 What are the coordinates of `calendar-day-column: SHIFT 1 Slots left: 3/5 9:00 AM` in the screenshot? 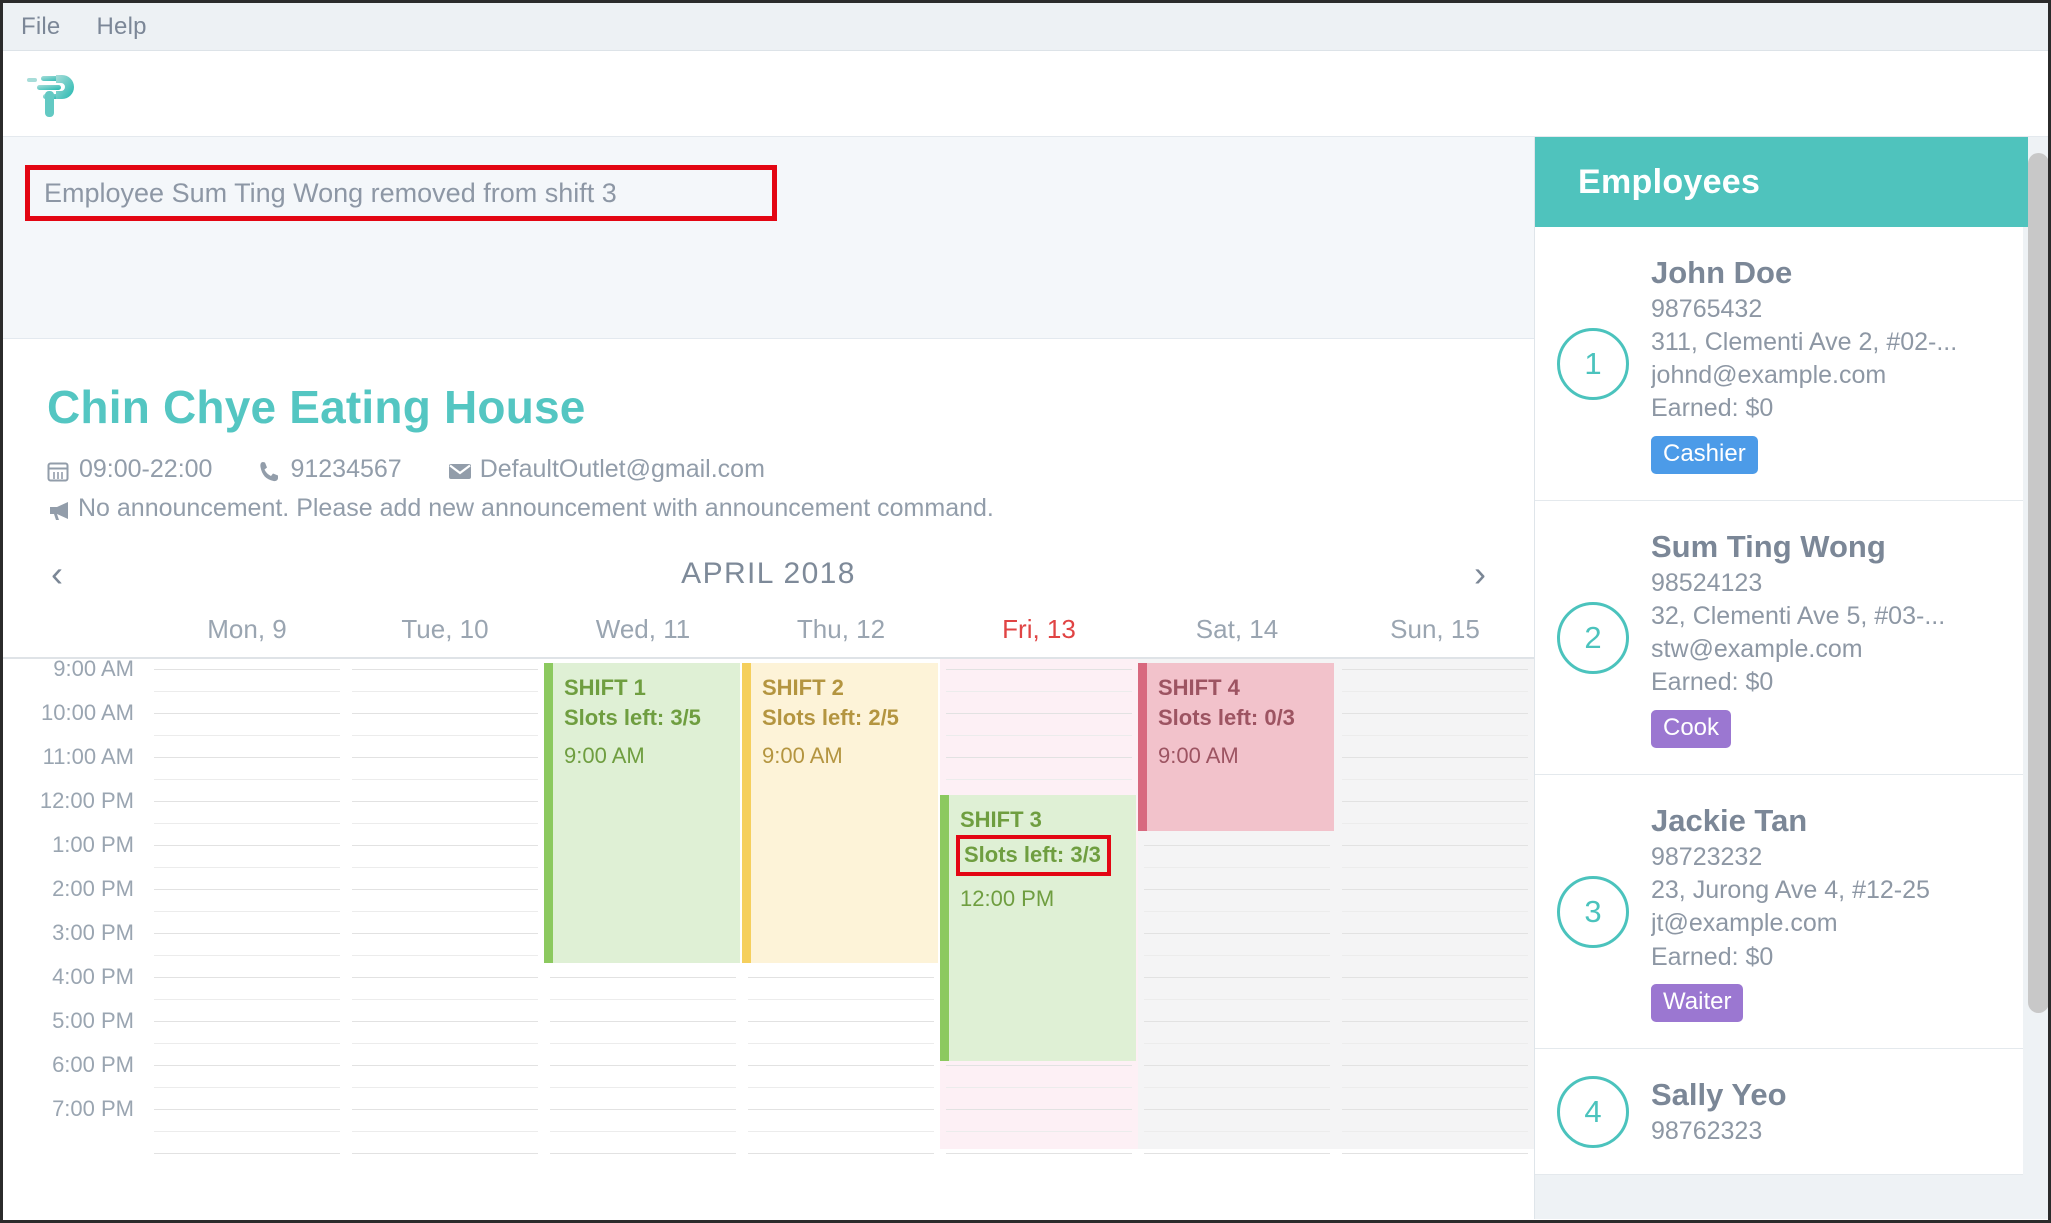 It's located at (643, 907).